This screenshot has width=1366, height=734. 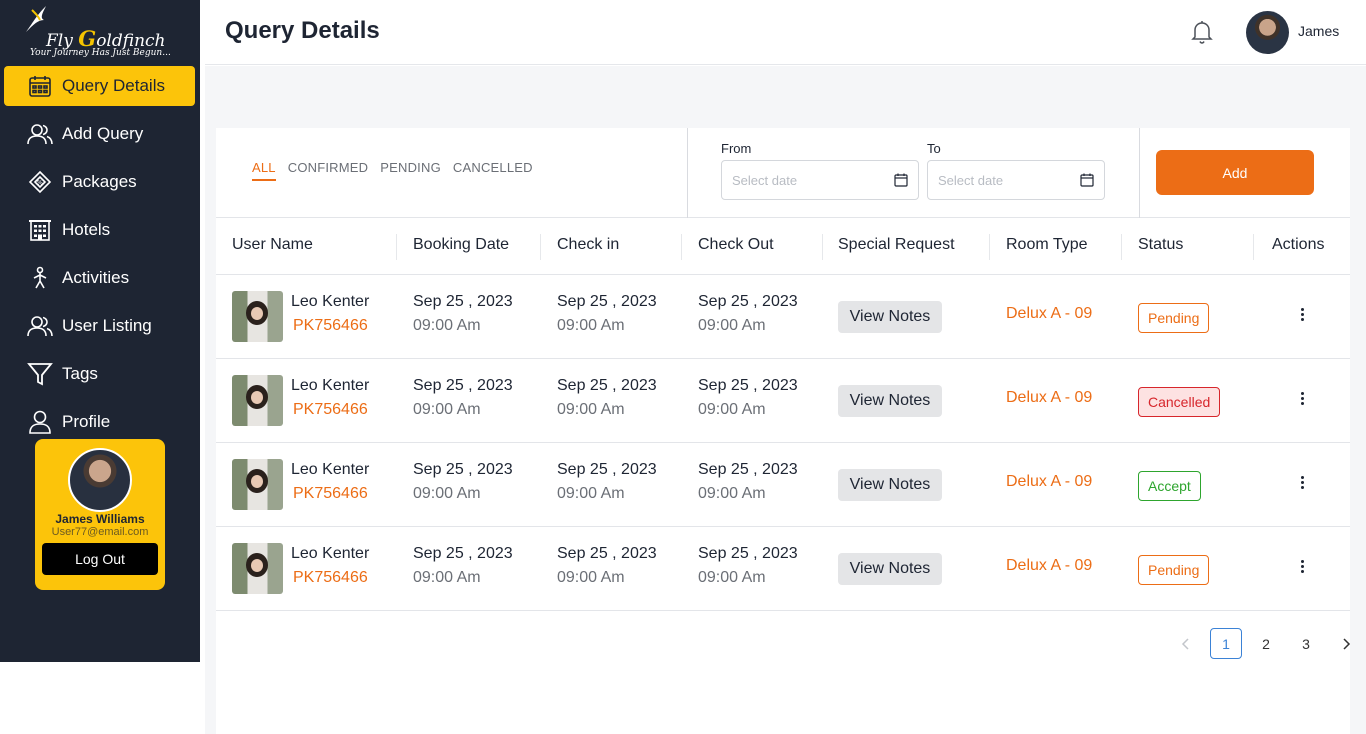 I want to click on column-header-user-name: User Name, so click(x=272, y=245).